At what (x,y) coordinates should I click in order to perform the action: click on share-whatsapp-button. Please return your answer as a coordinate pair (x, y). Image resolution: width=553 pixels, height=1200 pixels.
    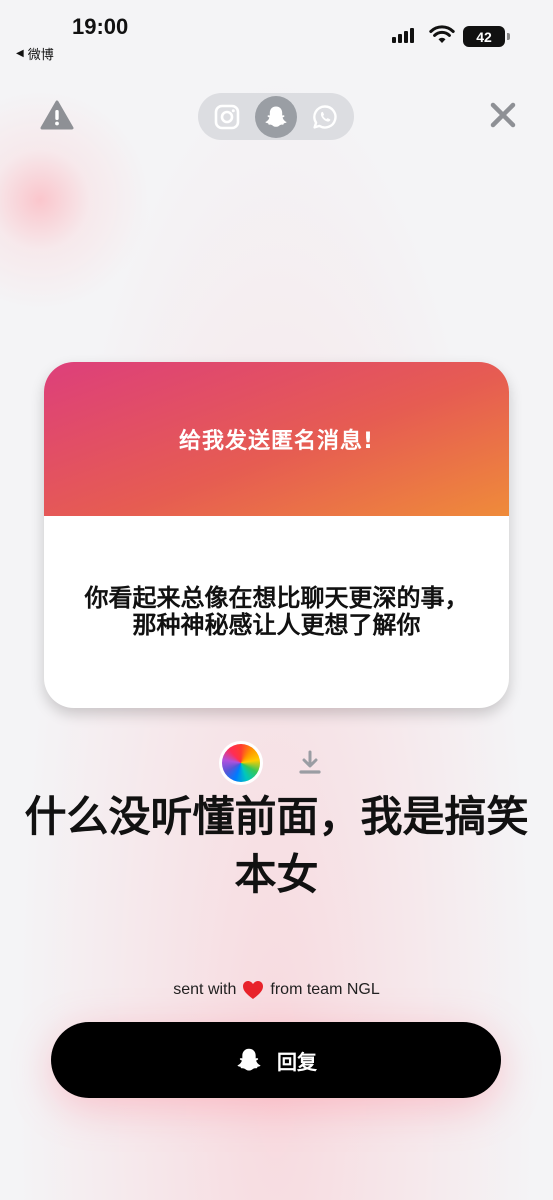
    Looking at the image, I should click on (325, 117).